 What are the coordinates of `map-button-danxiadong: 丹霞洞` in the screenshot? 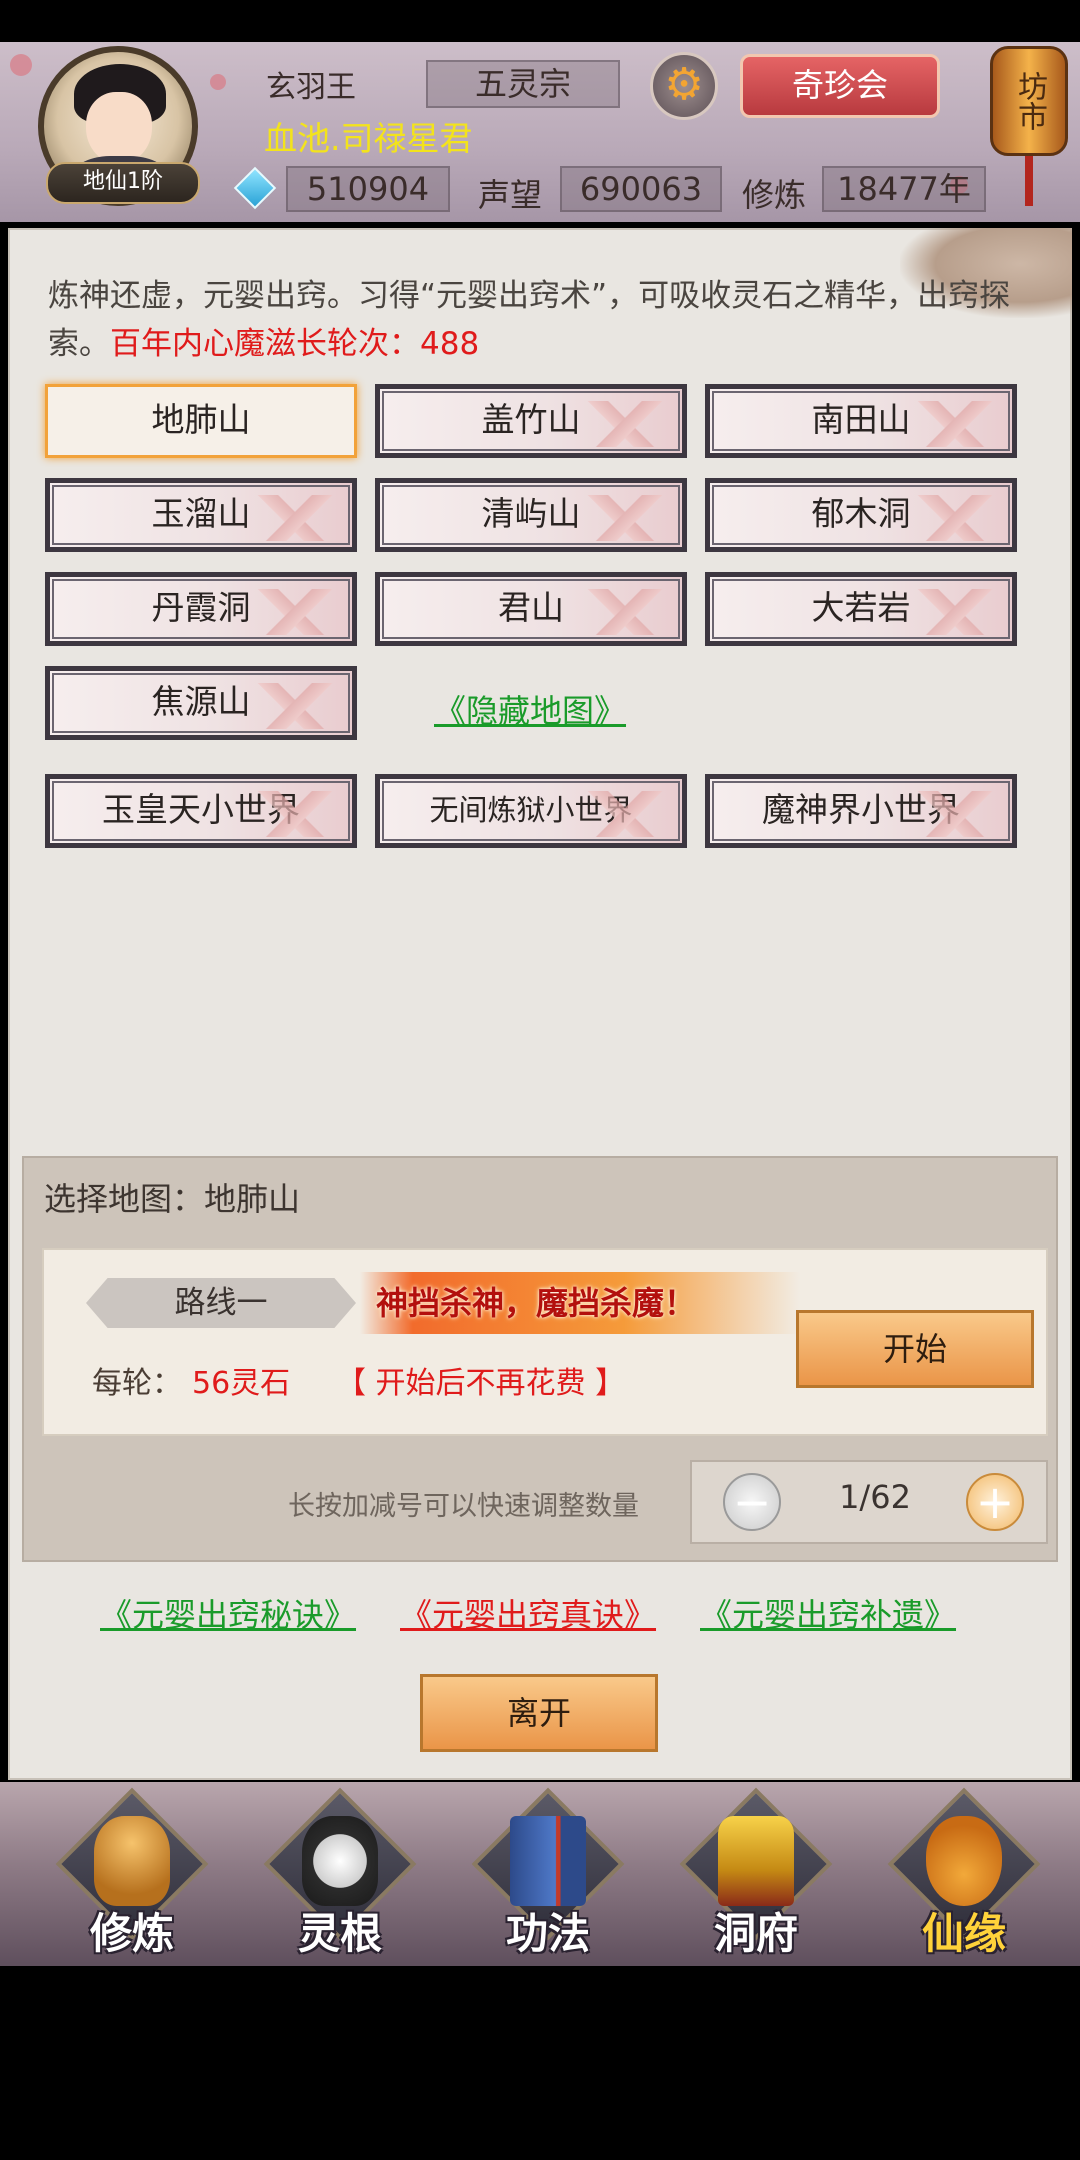 It's located at (201, 609).